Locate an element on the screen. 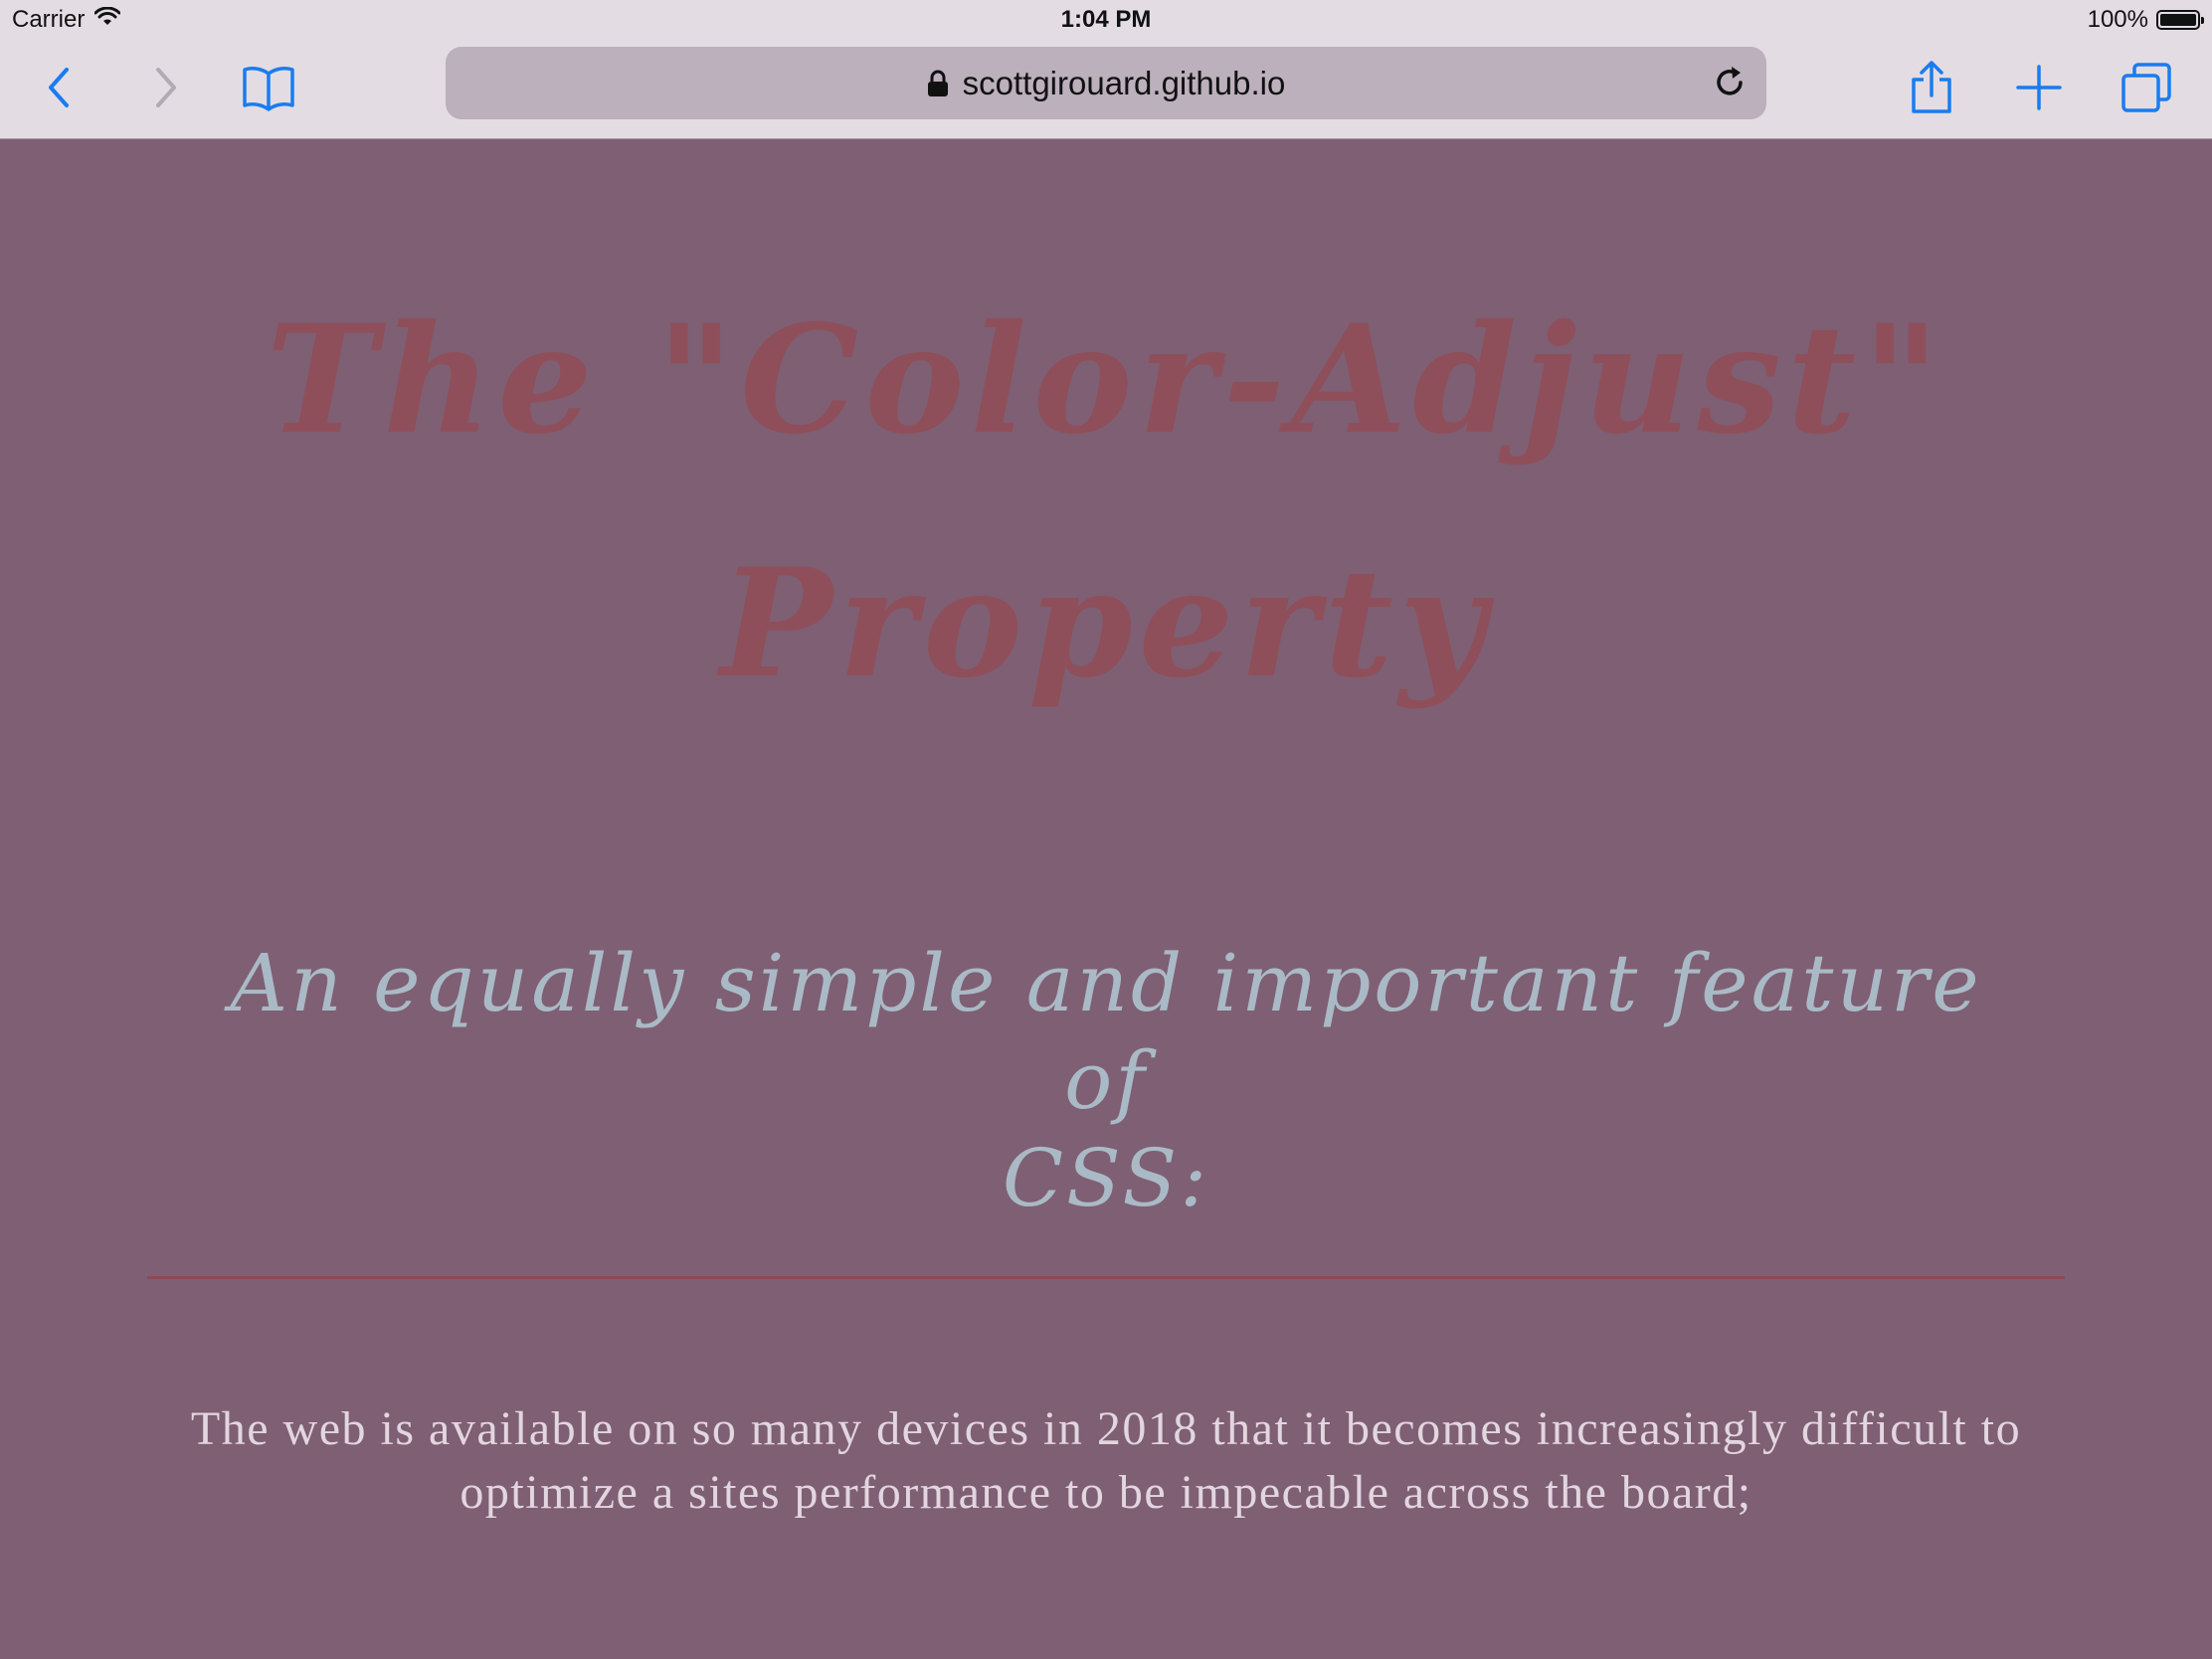 This screenshot has height=1659, width=2212. chevron-right-icon is located at coordinates (166, 87).